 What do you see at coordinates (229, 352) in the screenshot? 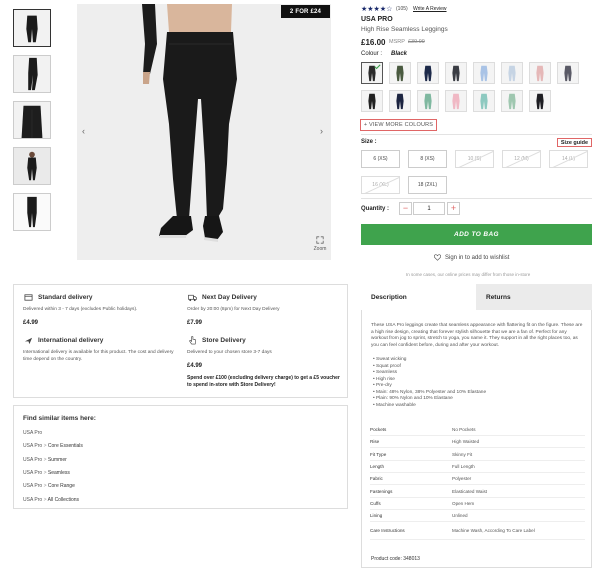
I see `store-delivery-text: Delivered to your chosen store 3-7 days` at bounding box center [229, 352].